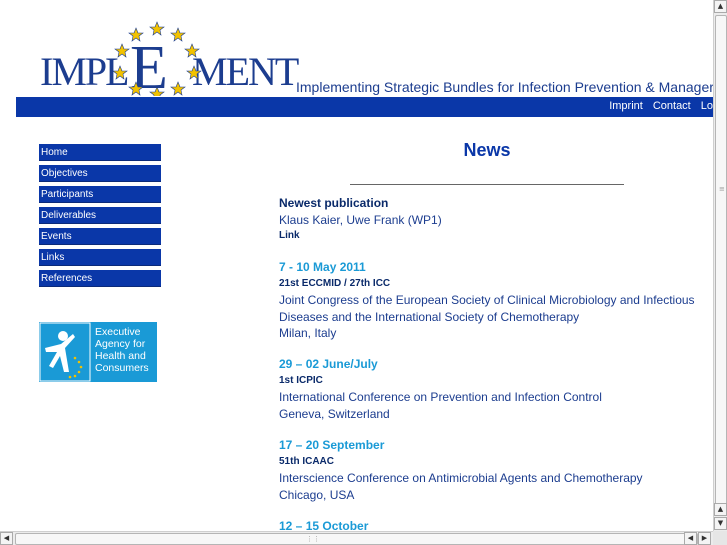  What do you see at coordinates (313, 539) in the screenshot?
I see `thumb-grip-icon: ⋮⋮` at bounding box center [313, 539].